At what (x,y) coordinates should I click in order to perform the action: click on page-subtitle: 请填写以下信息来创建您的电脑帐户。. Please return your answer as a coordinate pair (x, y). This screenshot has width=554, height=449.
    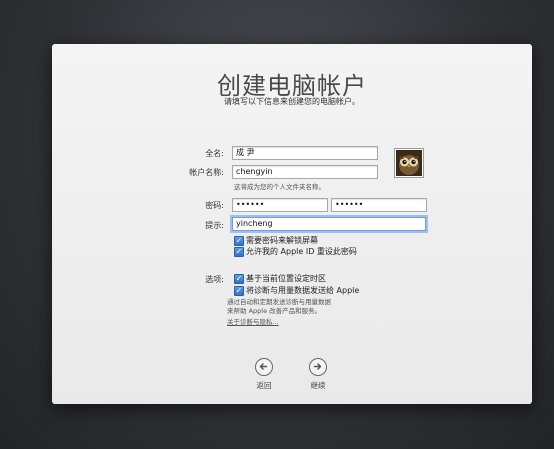
    Looking at the image, I should click on (292, 101).